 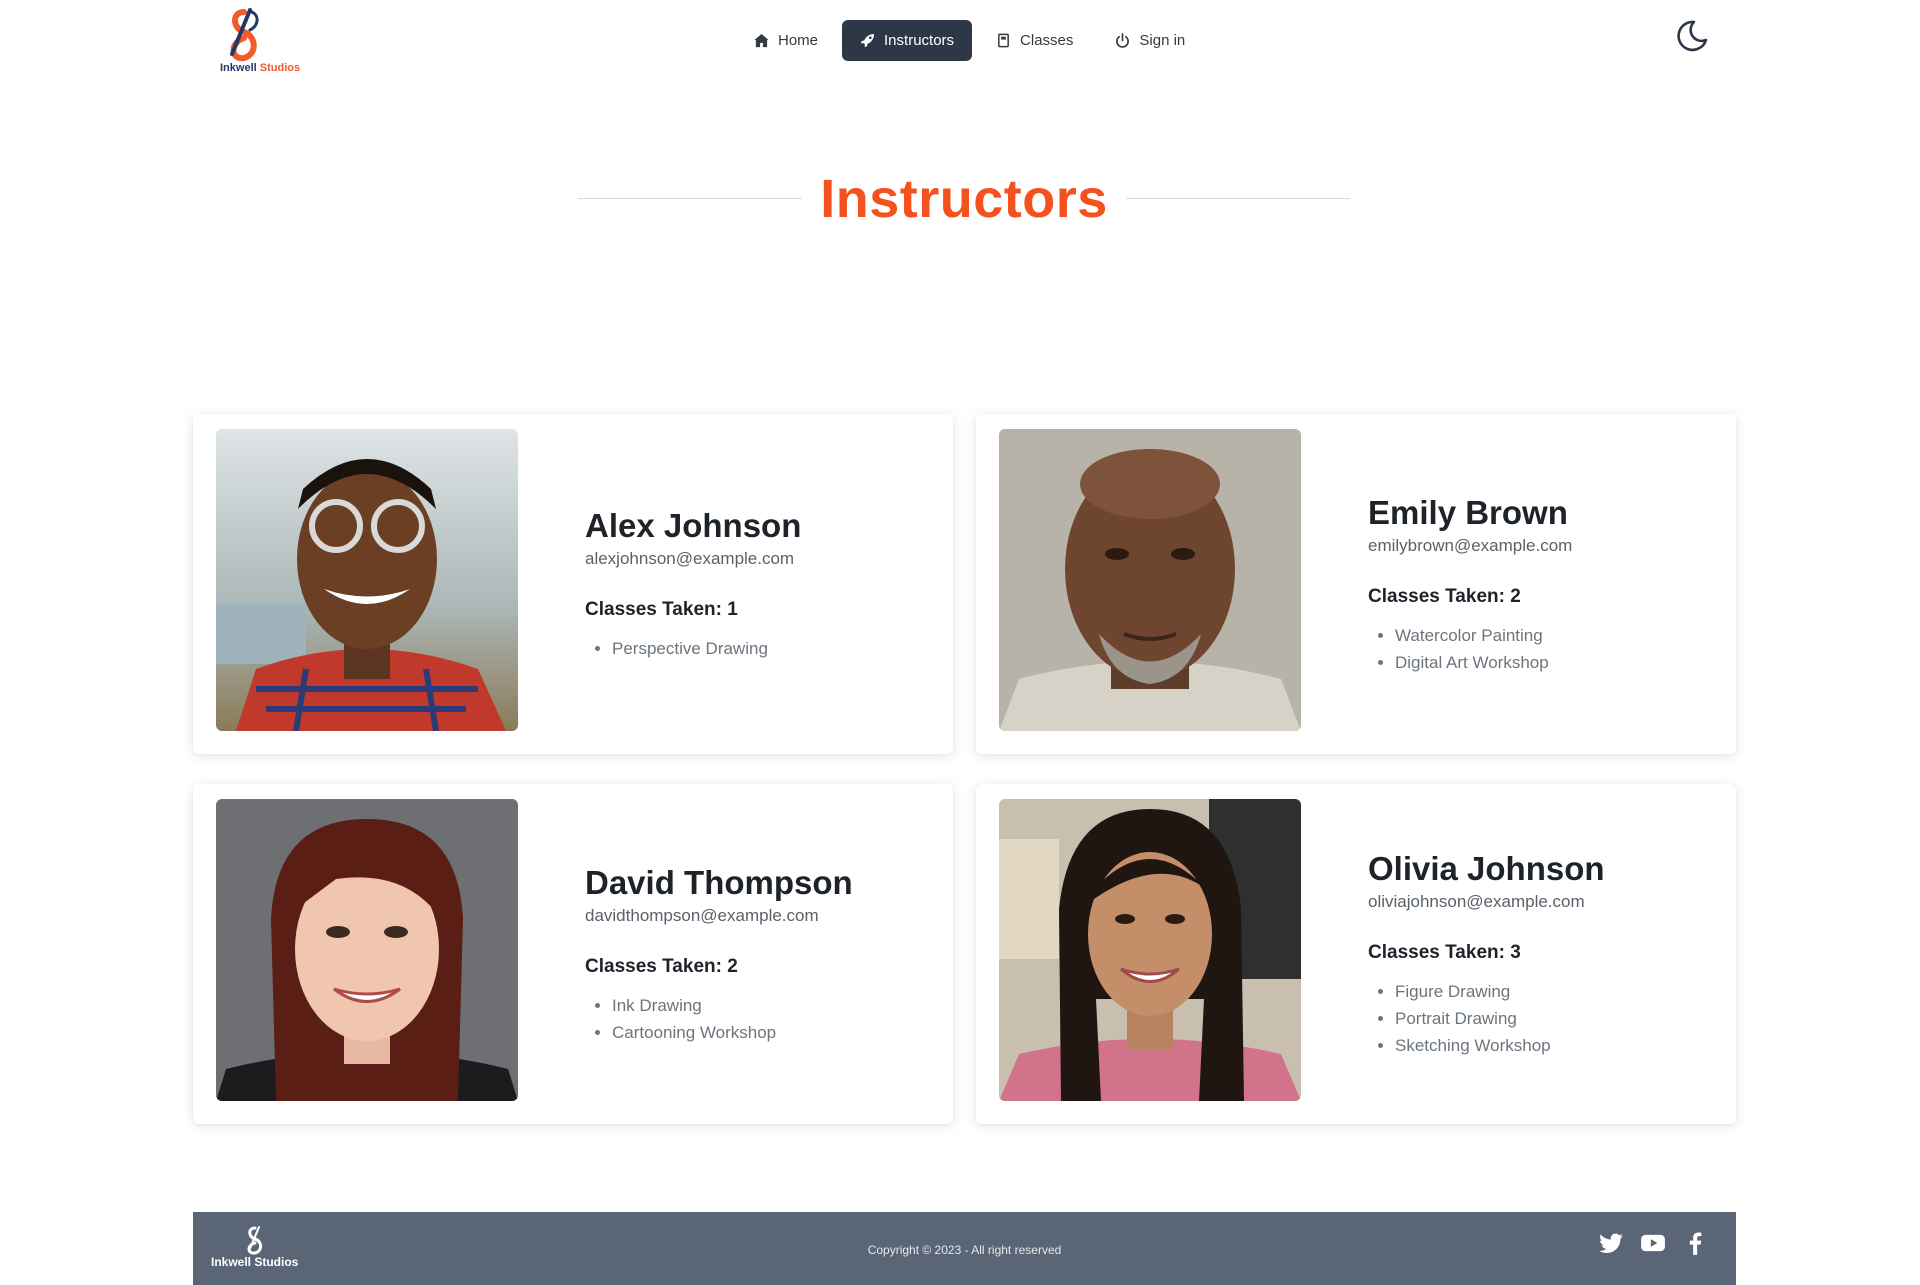 What do you see at coordinates (772, 1032) in the screenshot?
I see `class-item: Cartooning Workshop` at bounding box center [772, 1032].